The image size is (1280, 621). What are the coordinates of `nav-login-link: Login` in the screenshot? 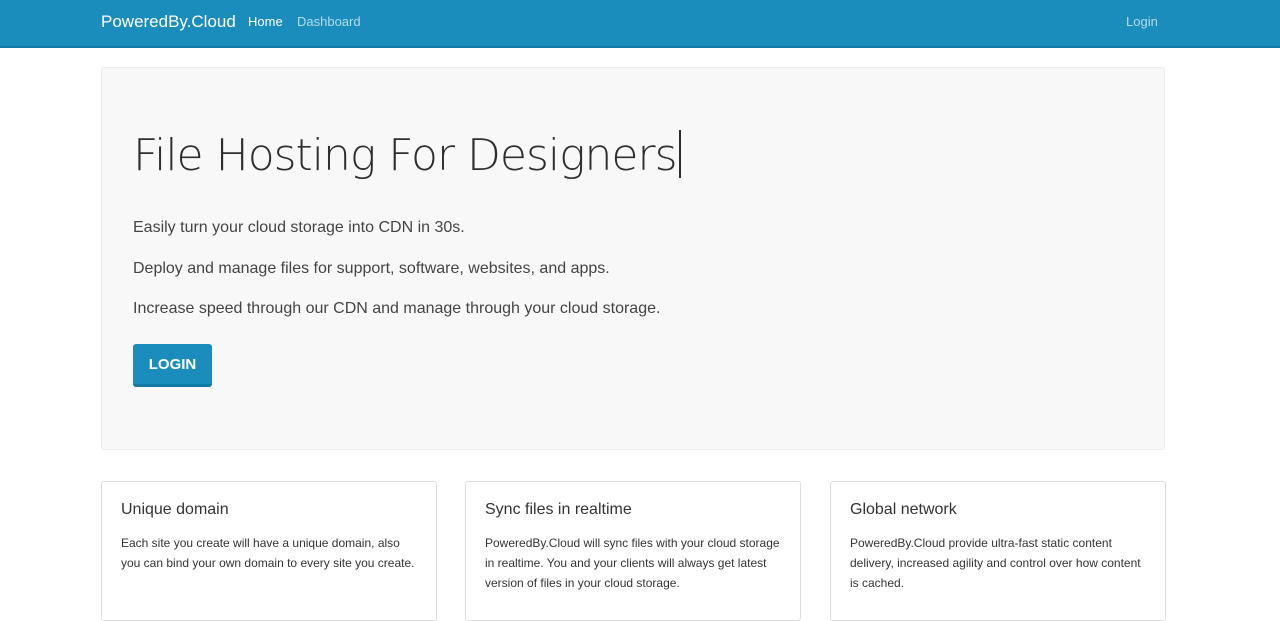 It's located at (1142, 21).